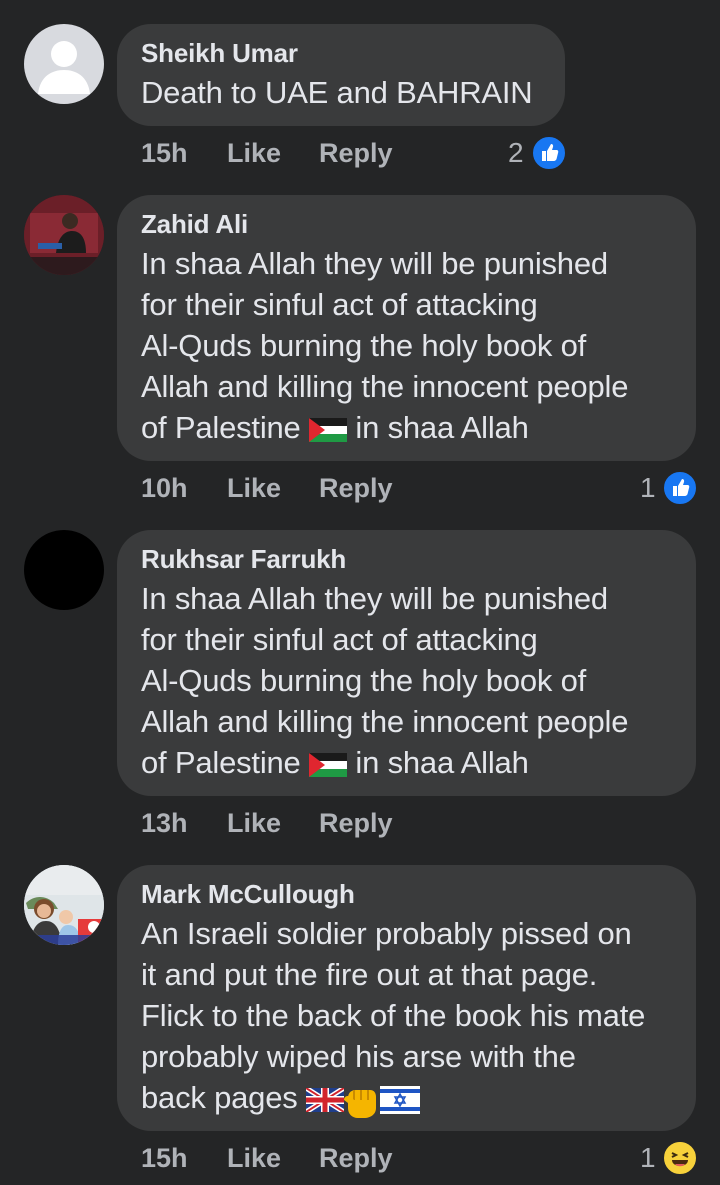  I want to click on comment-author: Mark McCullough, so click(406, 894).